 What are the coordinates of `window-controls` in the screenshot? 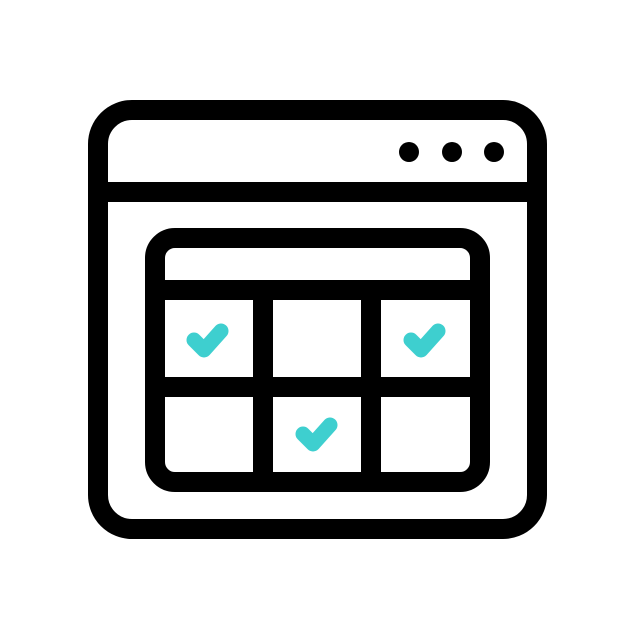 It's located at (451, 152).